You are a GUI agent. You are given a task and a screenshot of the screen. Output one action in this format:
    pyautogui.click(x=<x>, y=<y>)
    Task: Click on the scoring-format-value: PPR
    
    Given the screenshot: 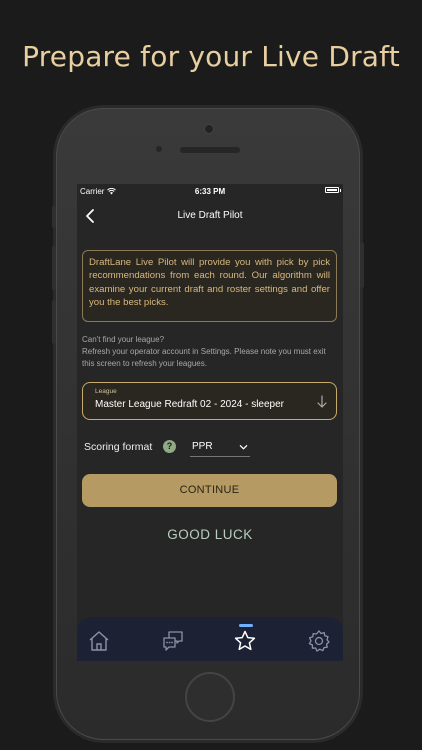 What is the action you would take?
    pyautogui.click(x=202, y=446)
    